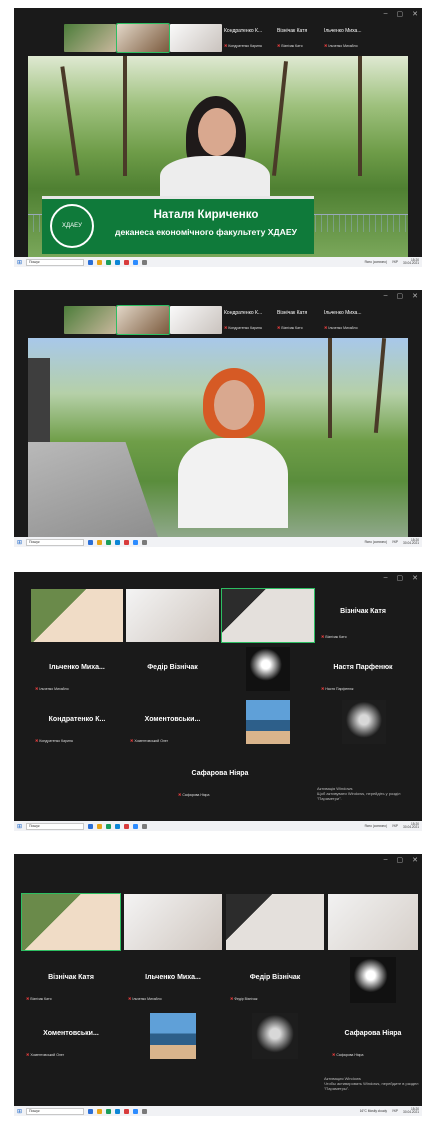  I want to click on weather-widget: 16°C Mostly cloudy, so click(373, 1111).